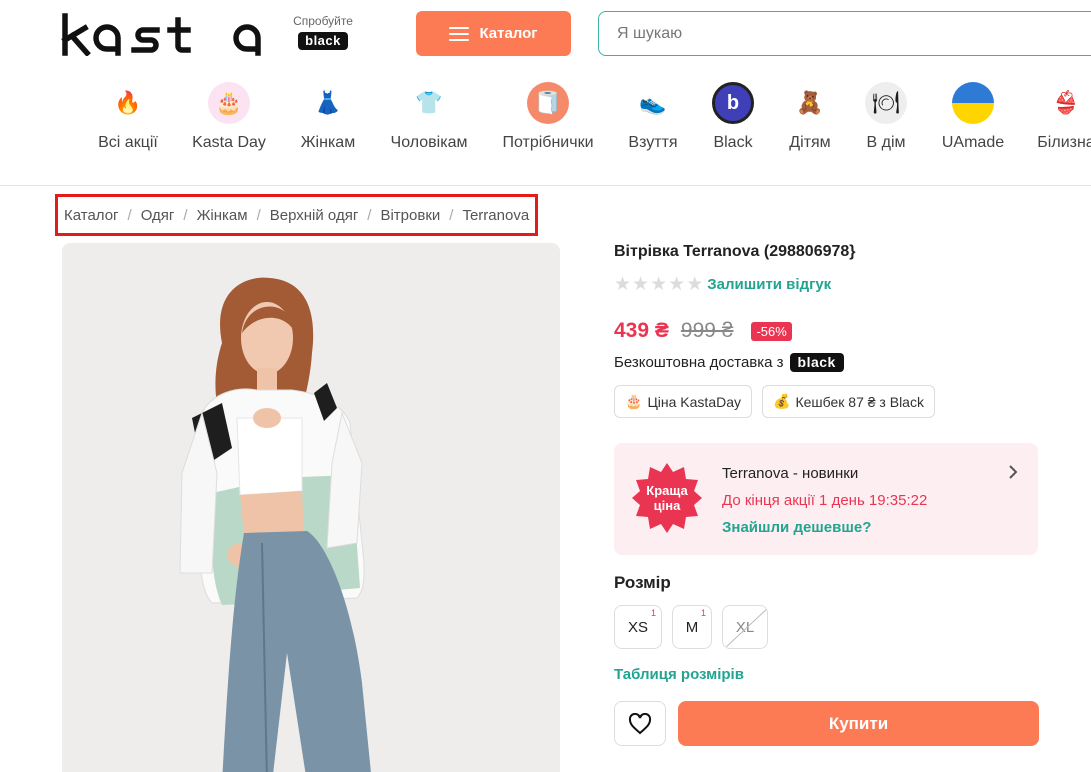  What do you see at coordinates (429, 103) in the screenshot?
I see `shirt-icon: 👕` at bounding box center [429, 103].